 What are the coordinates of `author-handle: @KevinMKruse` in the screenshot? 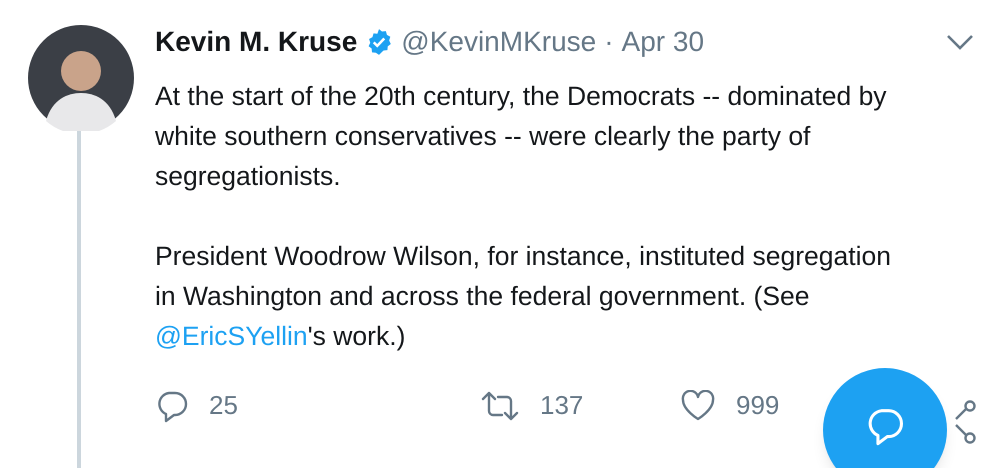 It's located at (498, 42).